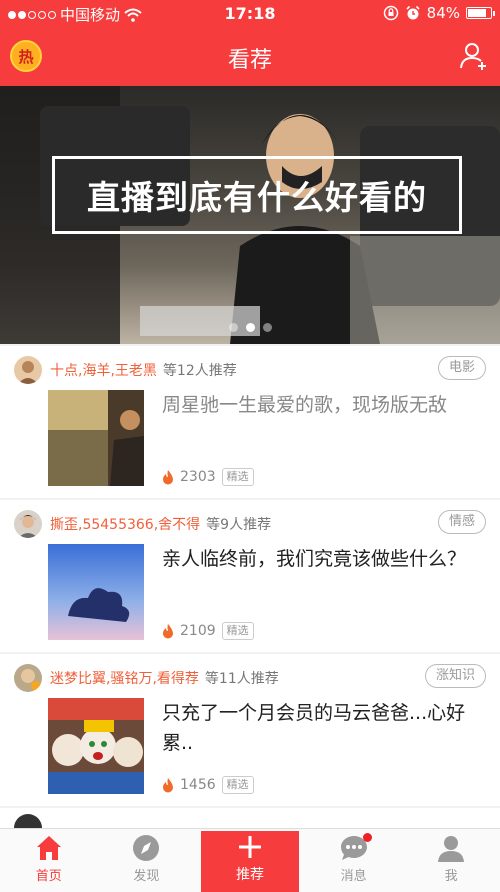  What do you see at coordinates (451, 849) in the screenshot?
I see `profile-icon` at bounding box center [451, 849].